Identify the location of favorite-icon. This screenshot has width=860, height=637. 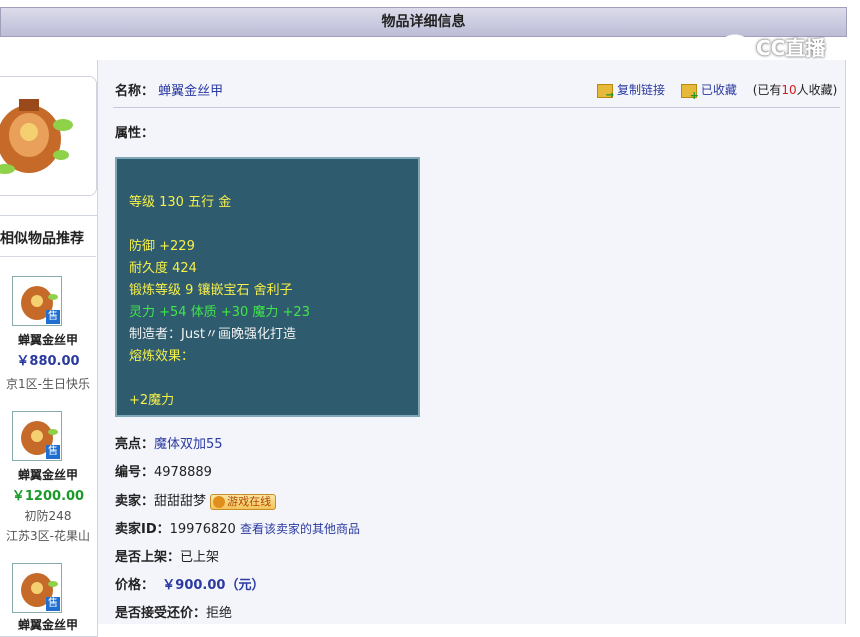
(689, 92).